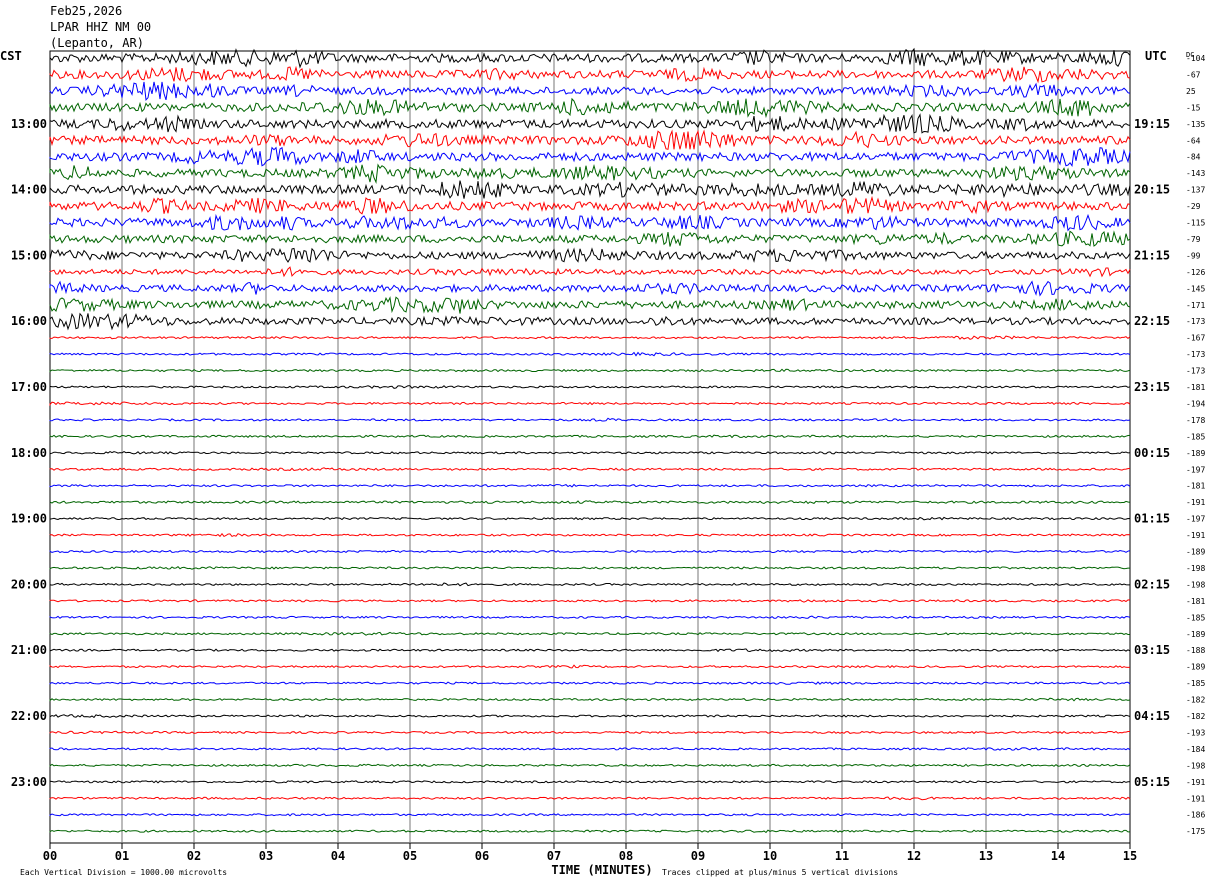  I want to click on dc-offset-label: -194, so click(1195, 403).